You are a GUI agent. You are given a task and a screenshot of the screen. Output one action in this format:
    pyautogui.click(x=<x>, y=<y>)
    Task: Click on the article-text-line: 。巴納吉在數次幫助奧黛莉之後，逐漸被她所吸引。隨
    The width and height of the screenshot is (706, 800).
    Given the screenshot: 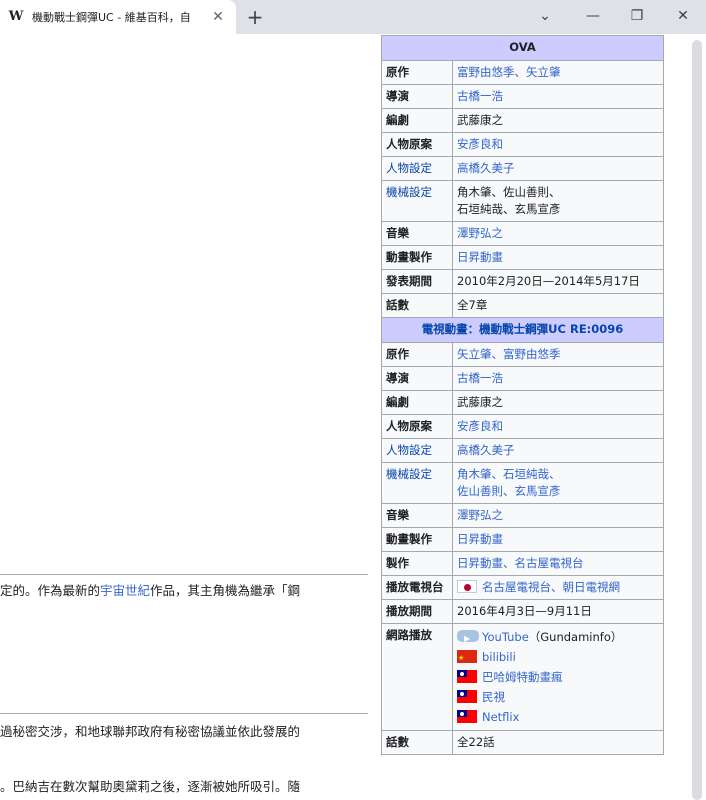 What is the action you would take?
    pyautogui.click(x=150, y=786)
    